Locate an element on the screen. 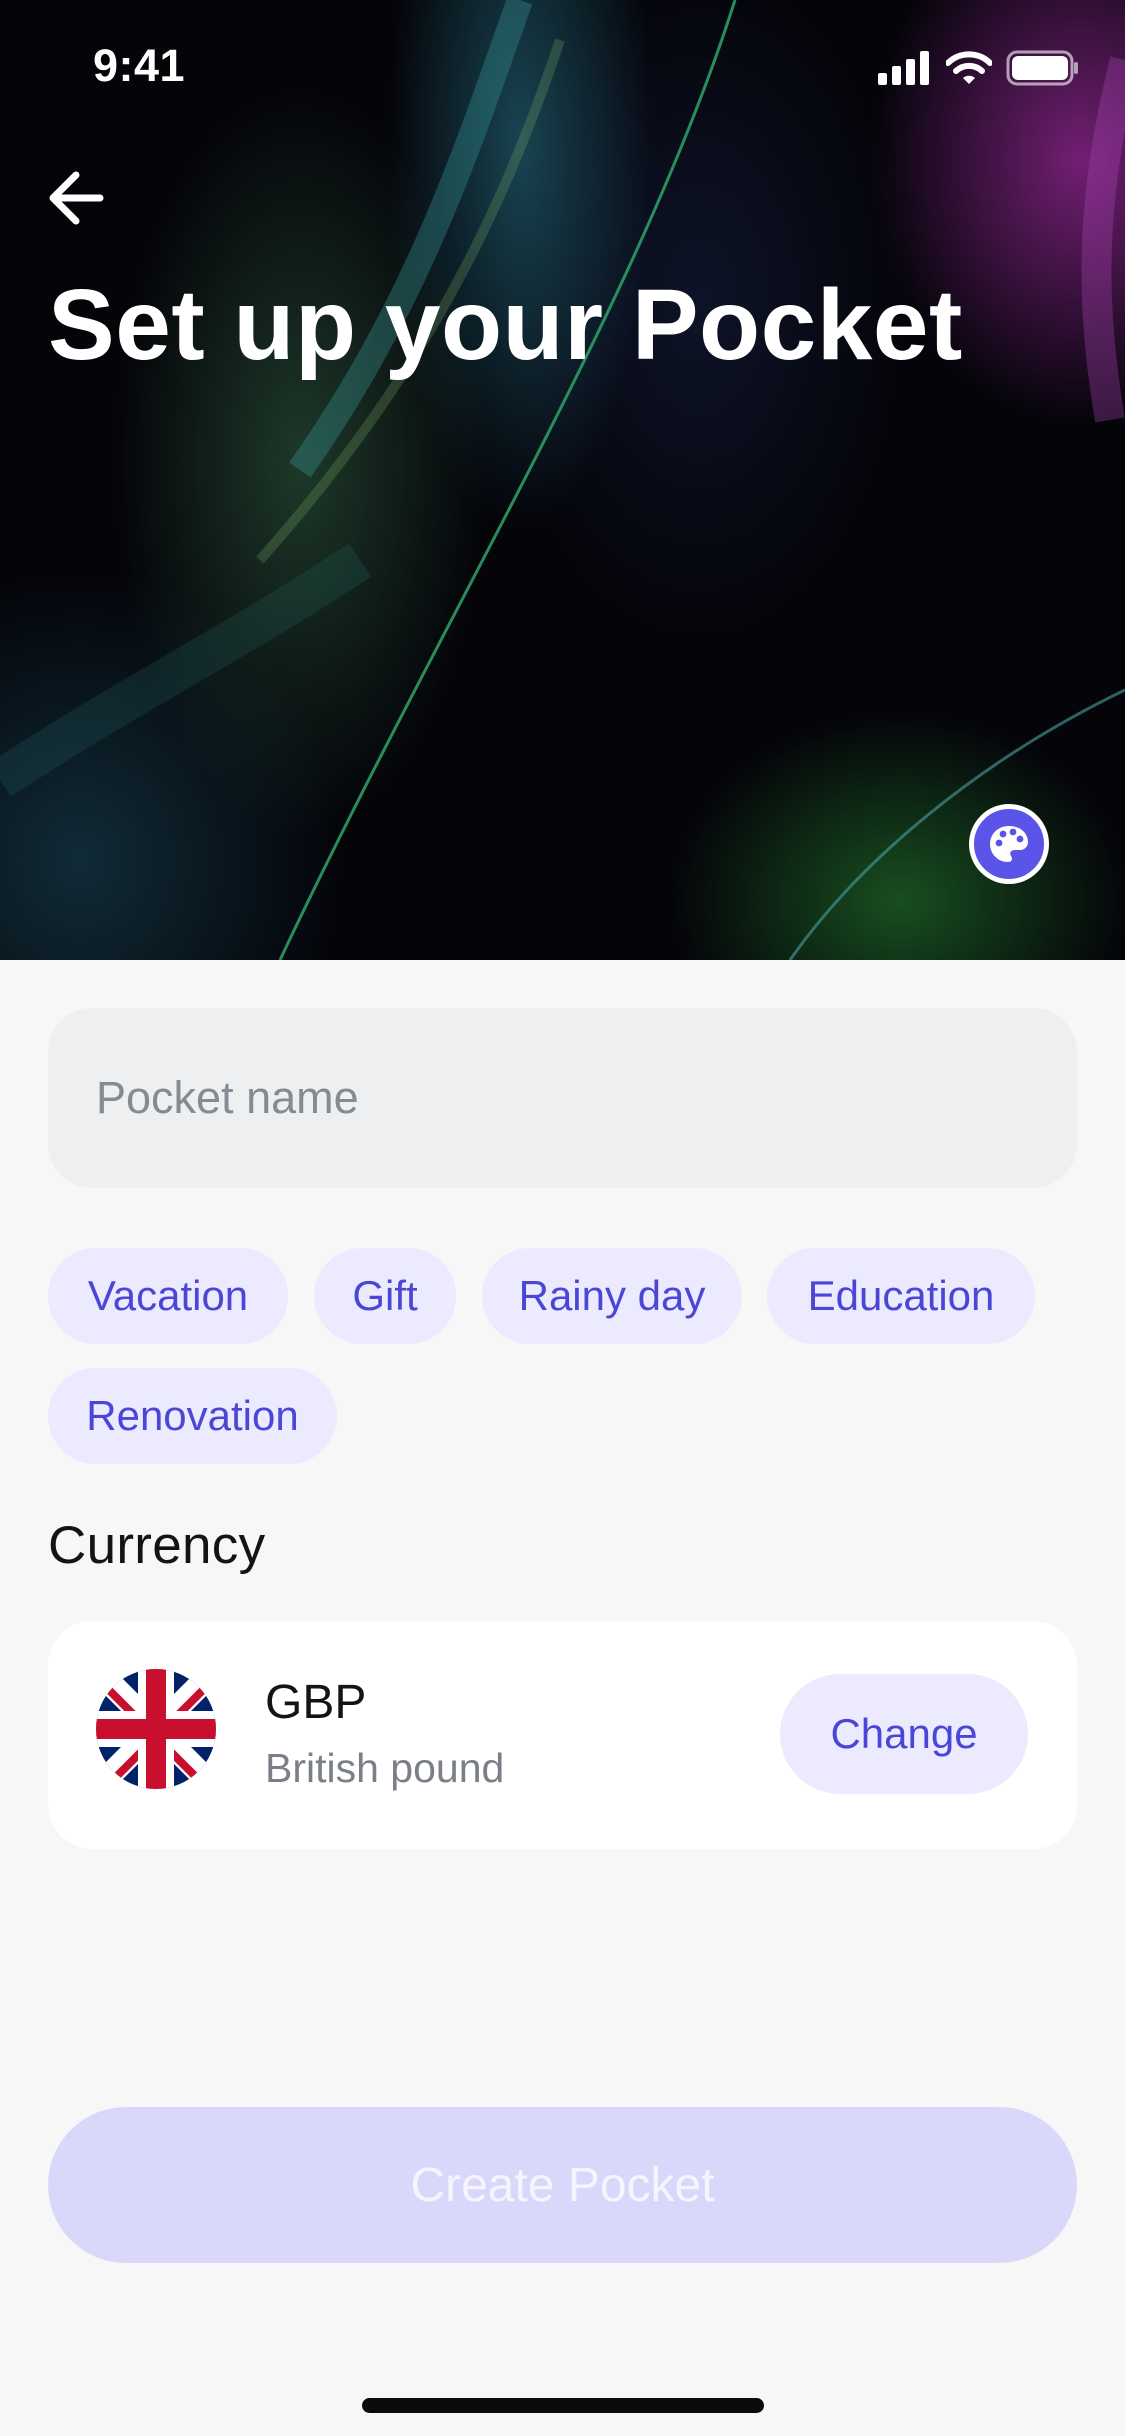  currency-code: GBP is located at coordinates (316, 1702).